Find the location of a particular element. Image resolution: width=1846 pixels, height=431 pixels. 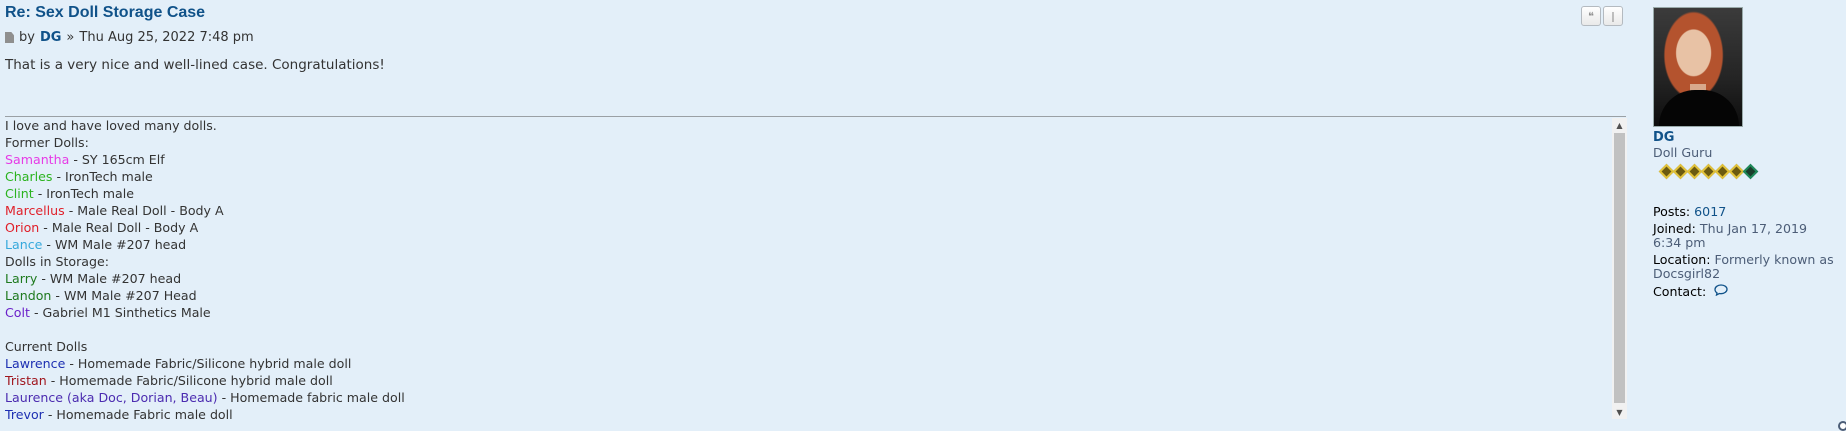

signature-doll-name: Orion is located at coordinates (22, 227).